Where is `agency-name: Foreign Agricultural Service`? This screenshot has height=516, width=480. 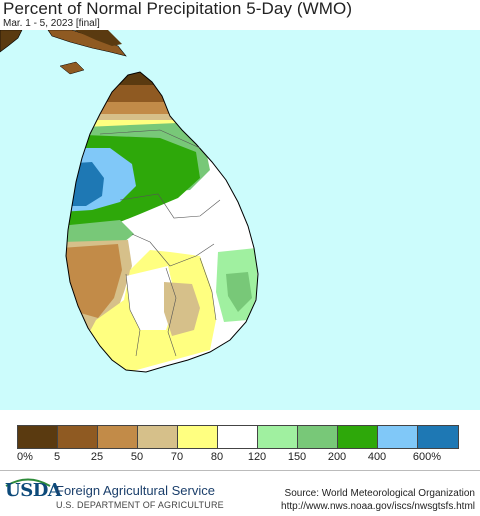
agency-name: Foreign Agricultural Service is located at coordinates (135, 490).